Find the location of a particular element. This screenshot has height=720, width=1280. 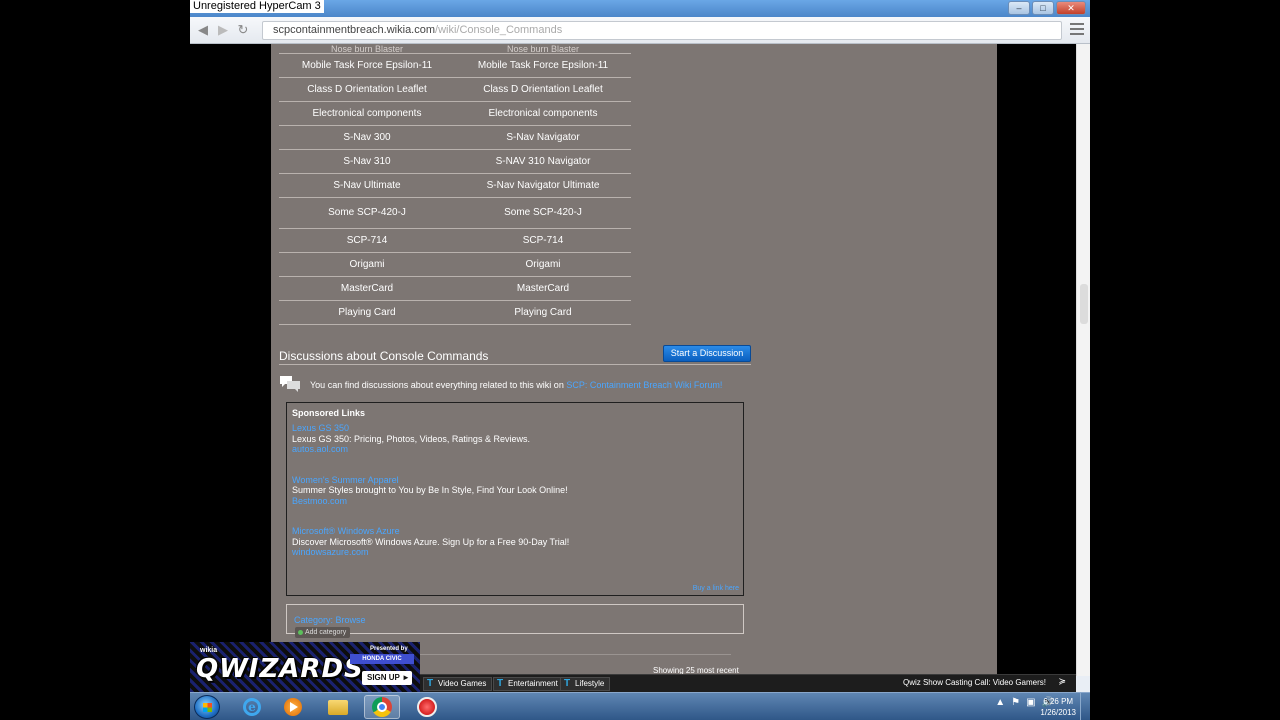

taskbar-media-player is located at coordinates (293, 707).